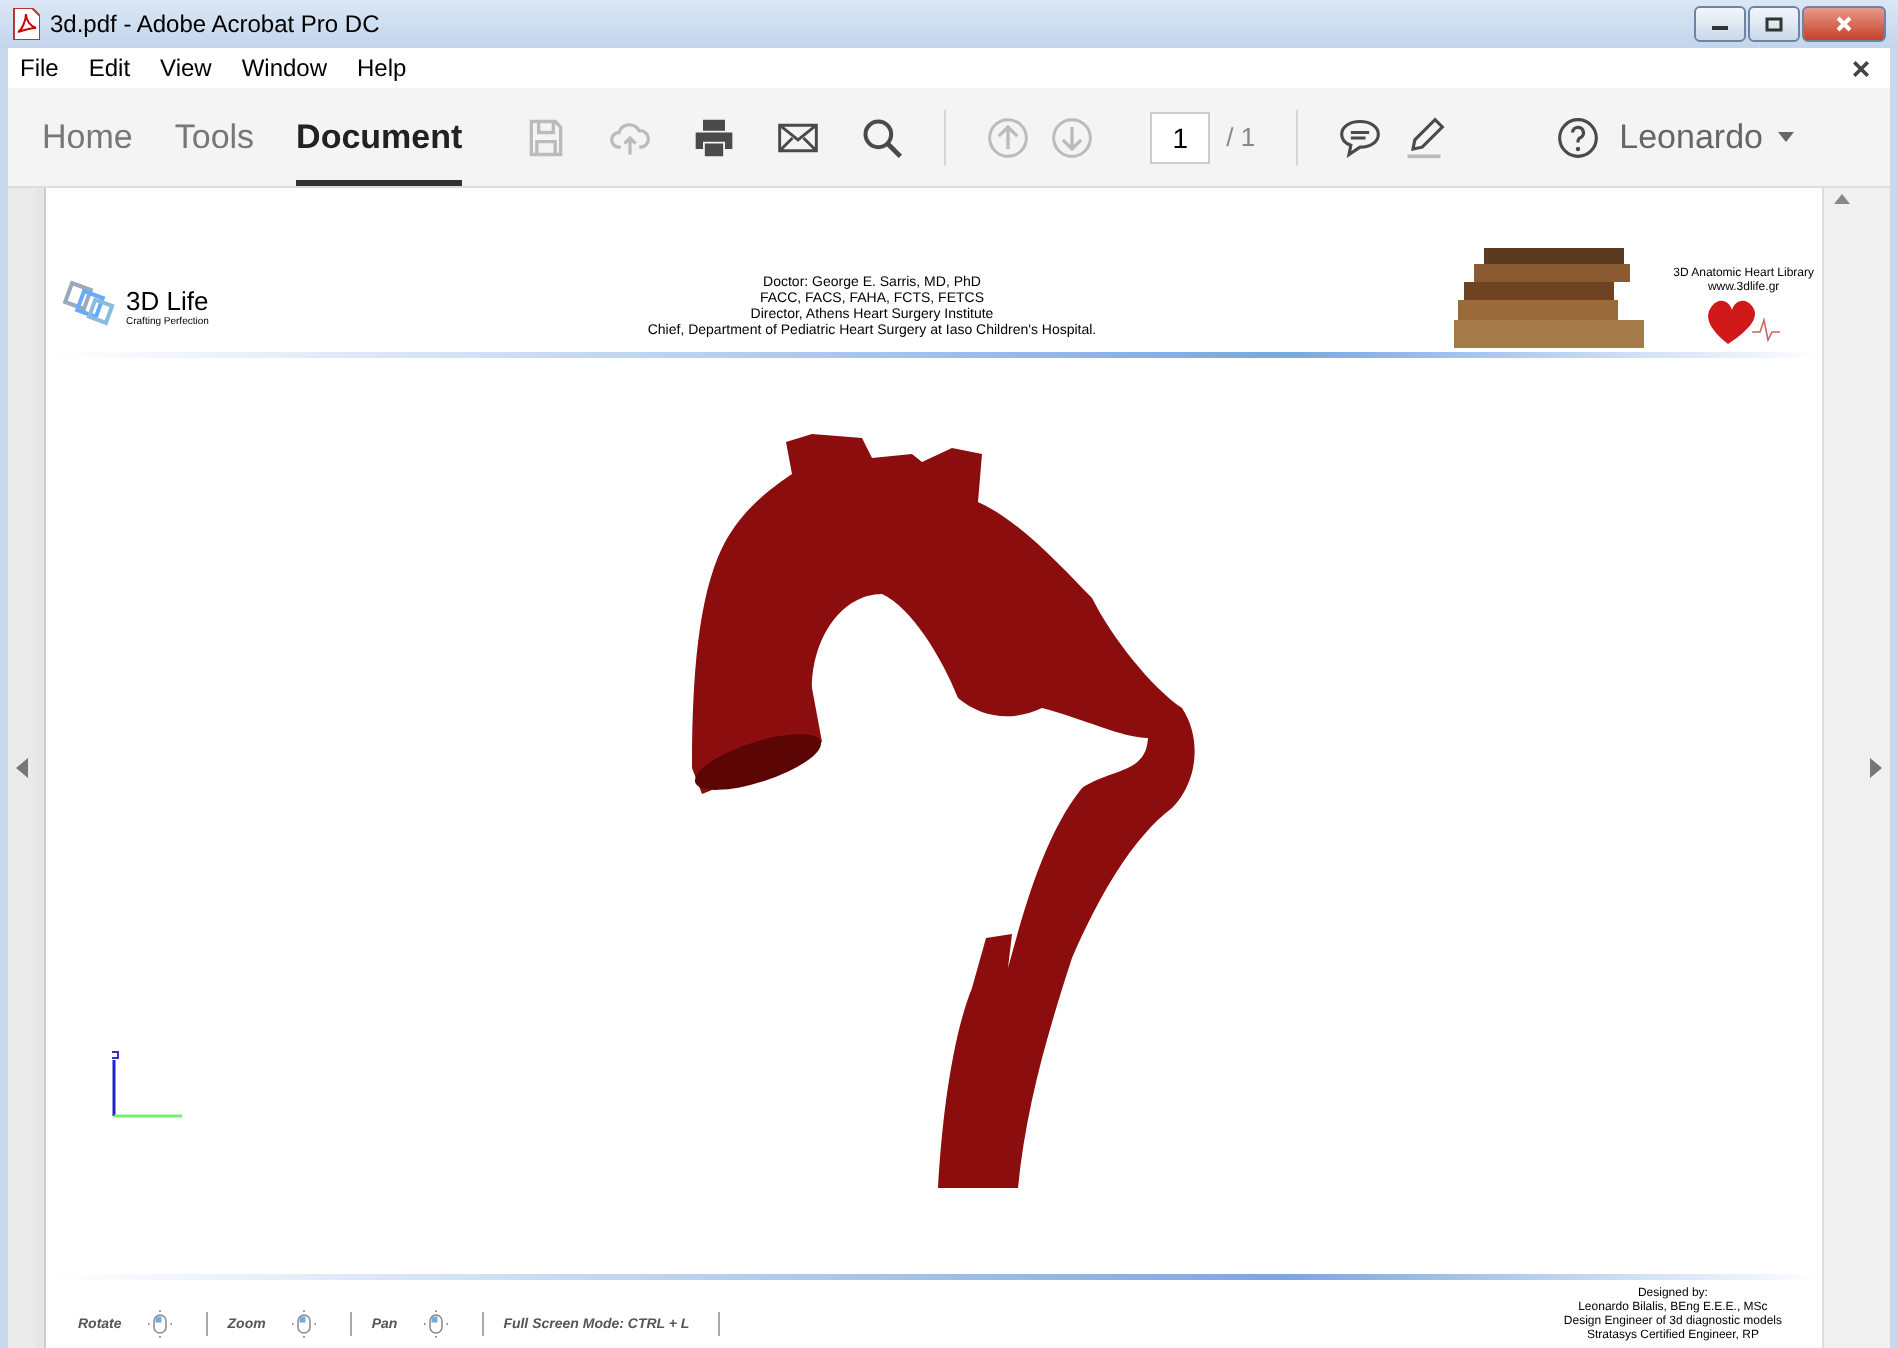 The height and width of the screenshot is (1348, 1898). What do you see at coordinates (1842, 199) in the screenshot?
I see `caret-up-icon` at bounding box center [1842, 199].